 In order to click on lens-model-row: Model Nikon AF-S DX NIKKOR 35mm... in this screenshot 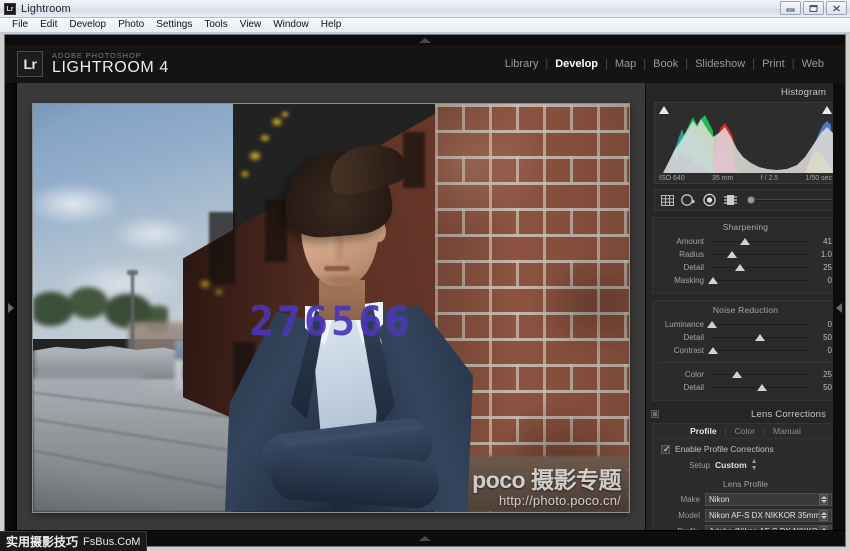, I will do `click(745, 517)`.